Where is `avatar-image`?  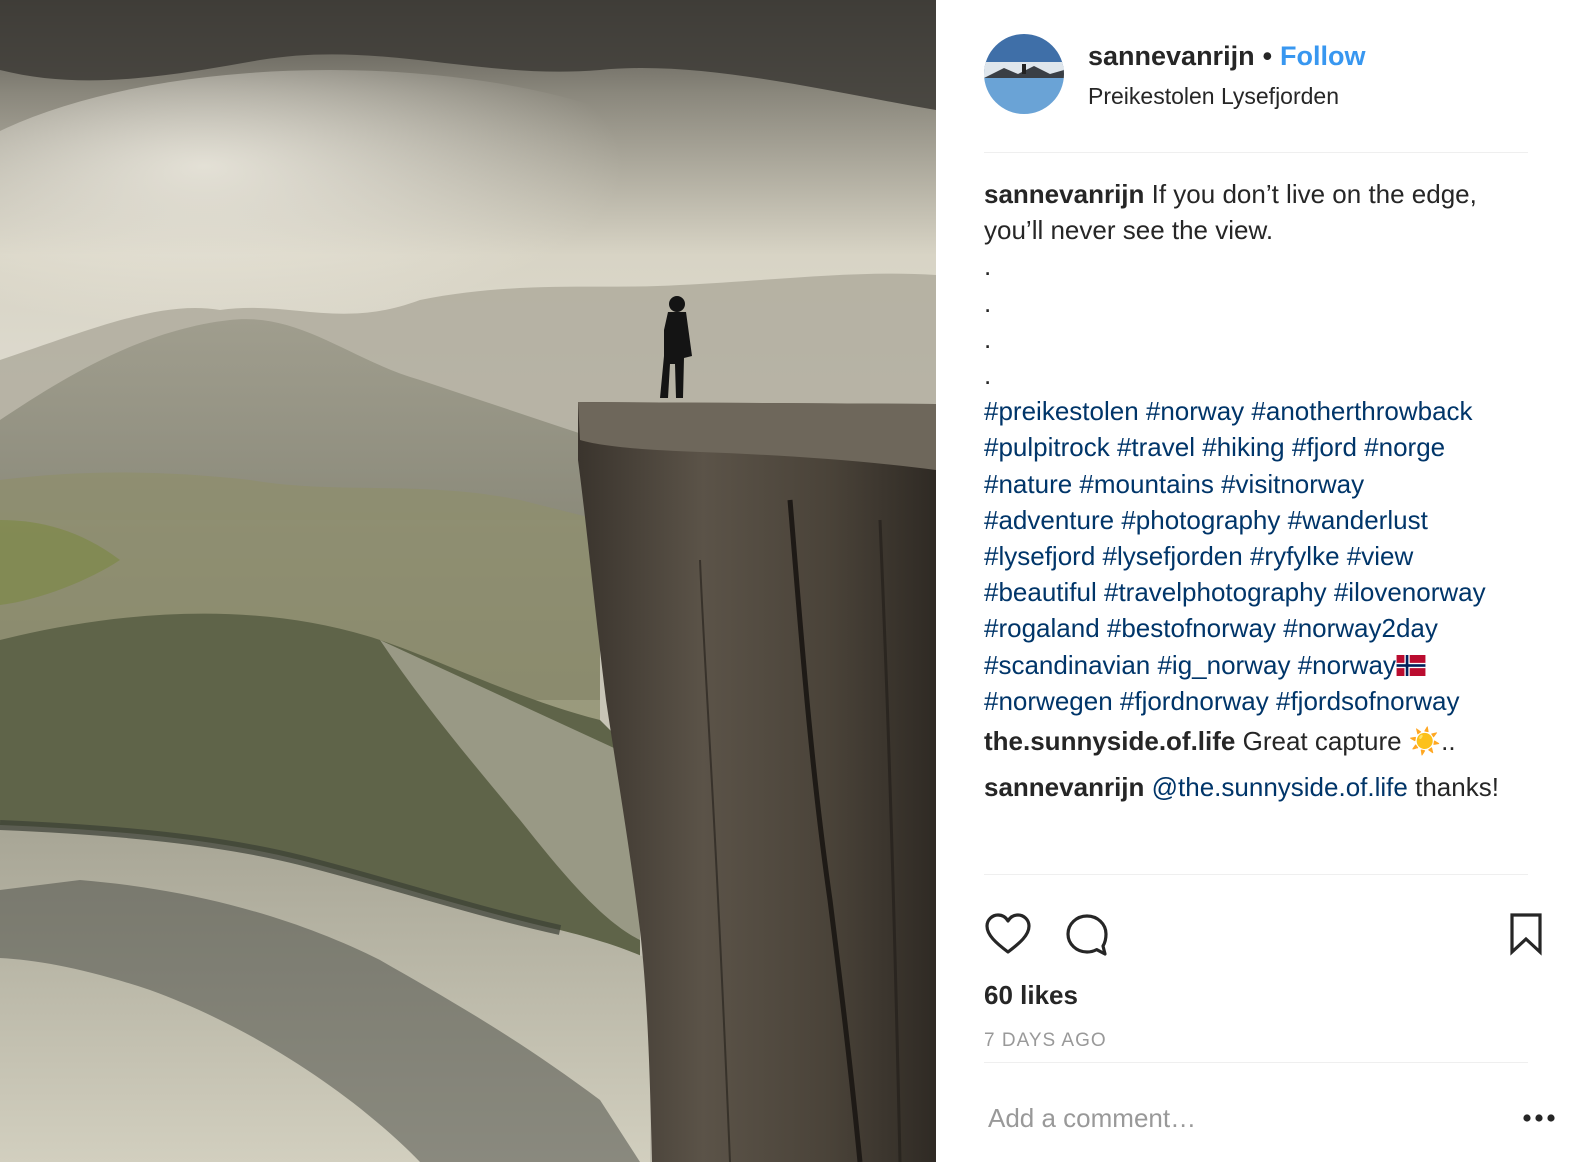
avatar-image is located at coordinates (1024, 74).